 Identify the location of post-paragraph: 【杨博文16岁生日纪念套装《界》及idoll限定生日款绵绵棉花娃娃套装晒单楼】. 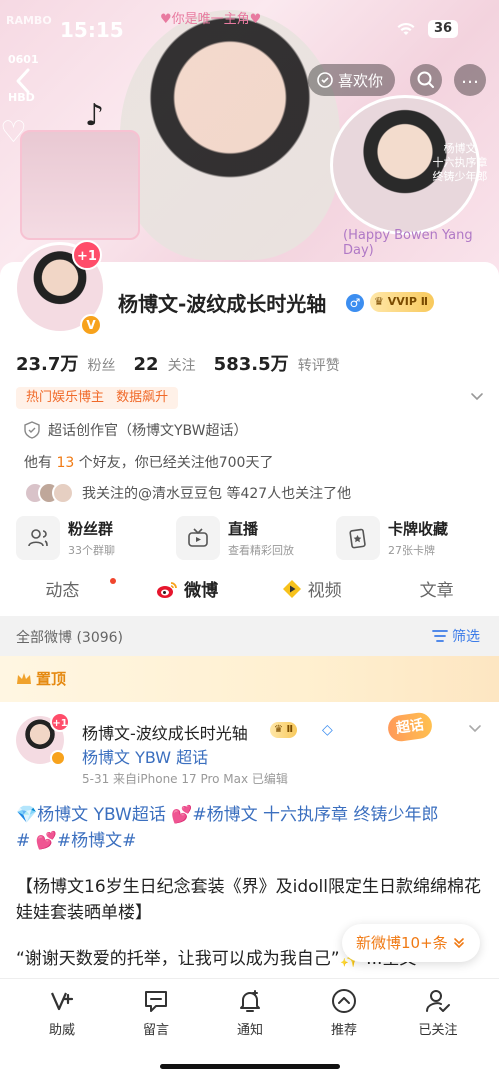
(248, 900).